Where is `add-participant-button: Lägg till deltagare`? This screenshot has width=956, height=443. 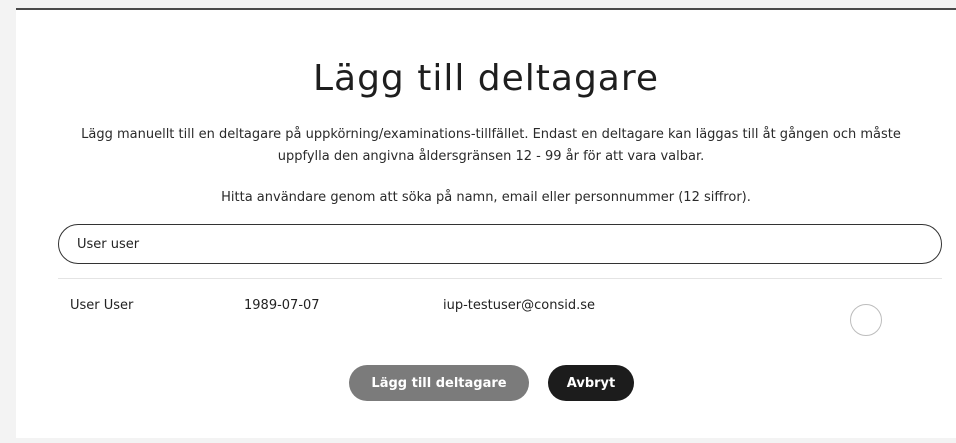 add-participant-button: Lägg till deltagare is located at coordinates (439, 383).